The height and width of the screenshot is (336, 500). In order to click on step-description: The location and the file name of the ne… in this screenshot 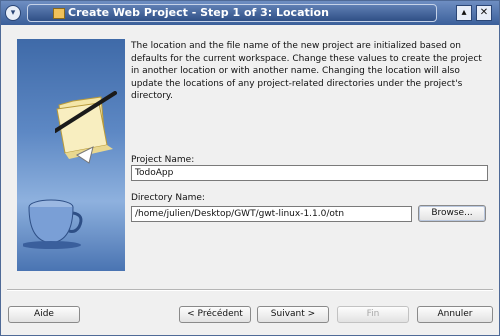, I will do `click(306, 71)`.